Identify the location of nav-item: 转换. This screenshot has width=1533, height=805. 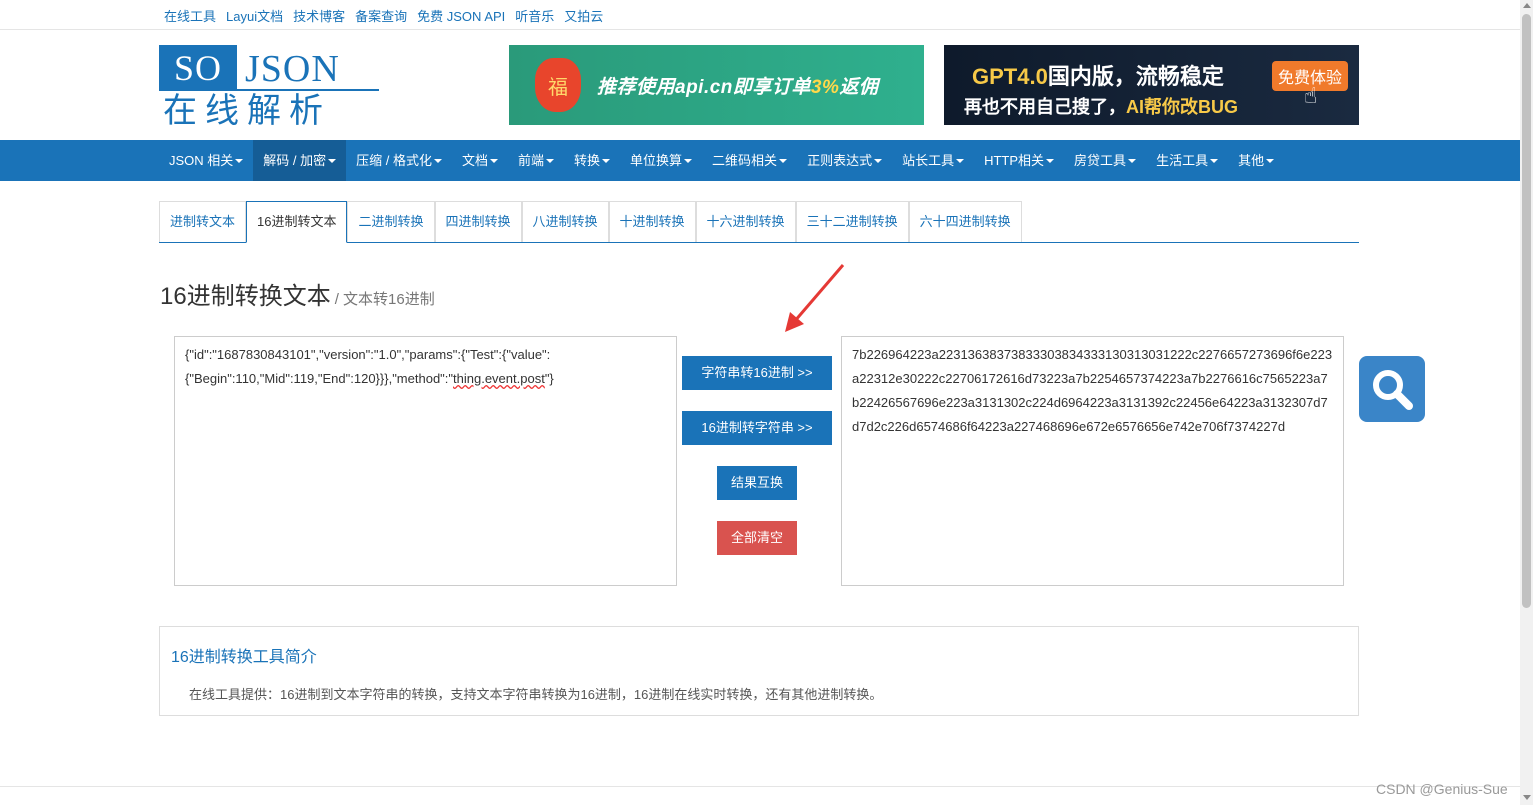
(592, 160).